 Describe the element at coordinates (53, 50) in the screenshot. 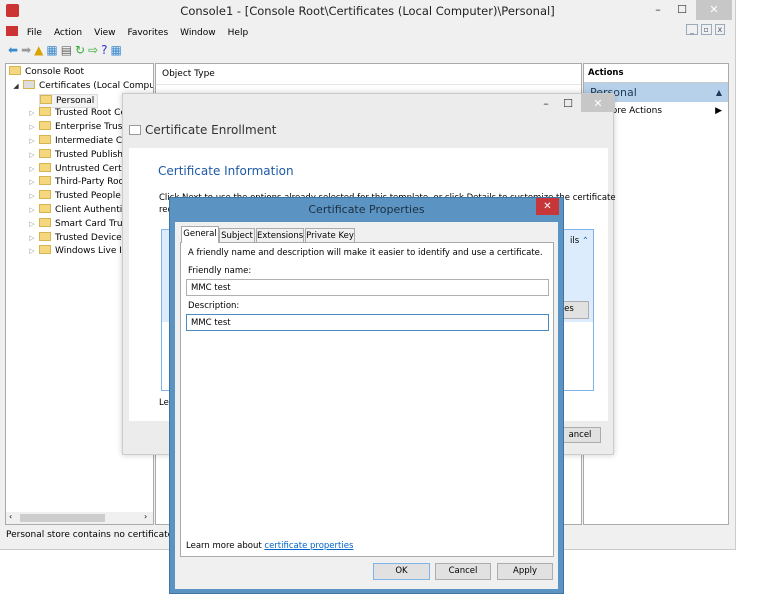

I see `show-tree-icon: ▦` at that location.